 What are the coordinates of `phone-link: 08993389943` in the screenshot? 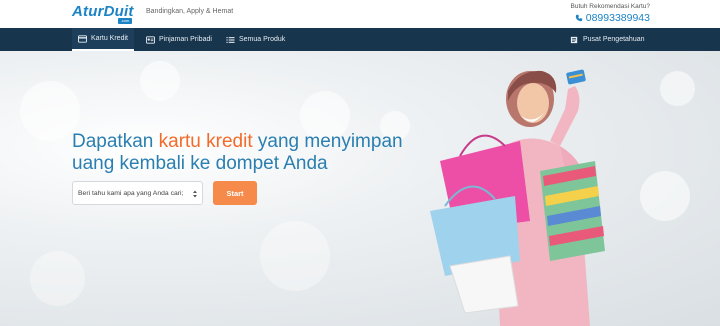 It's located at (610, 18).